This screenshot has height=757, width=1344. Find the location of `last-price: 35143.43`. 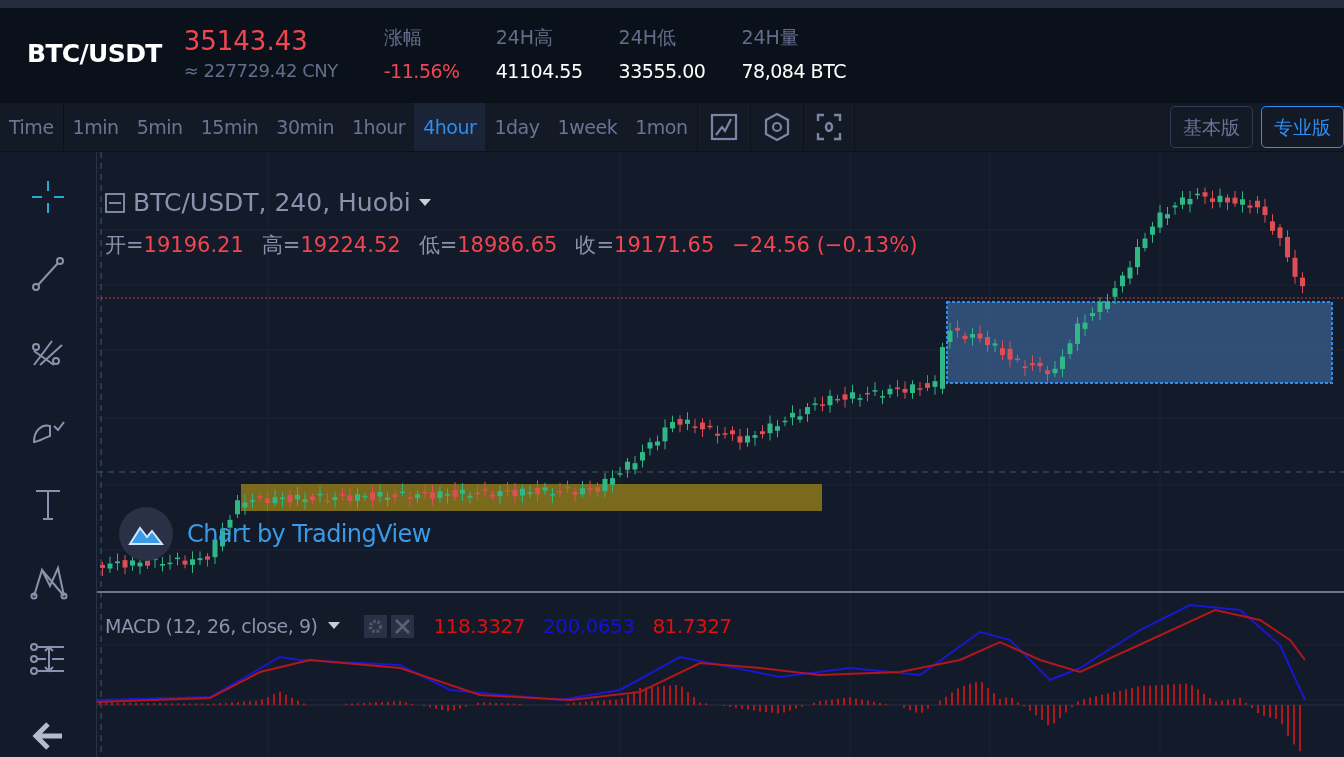

last-price: 35143.43 is located at coordinates (246, 40).